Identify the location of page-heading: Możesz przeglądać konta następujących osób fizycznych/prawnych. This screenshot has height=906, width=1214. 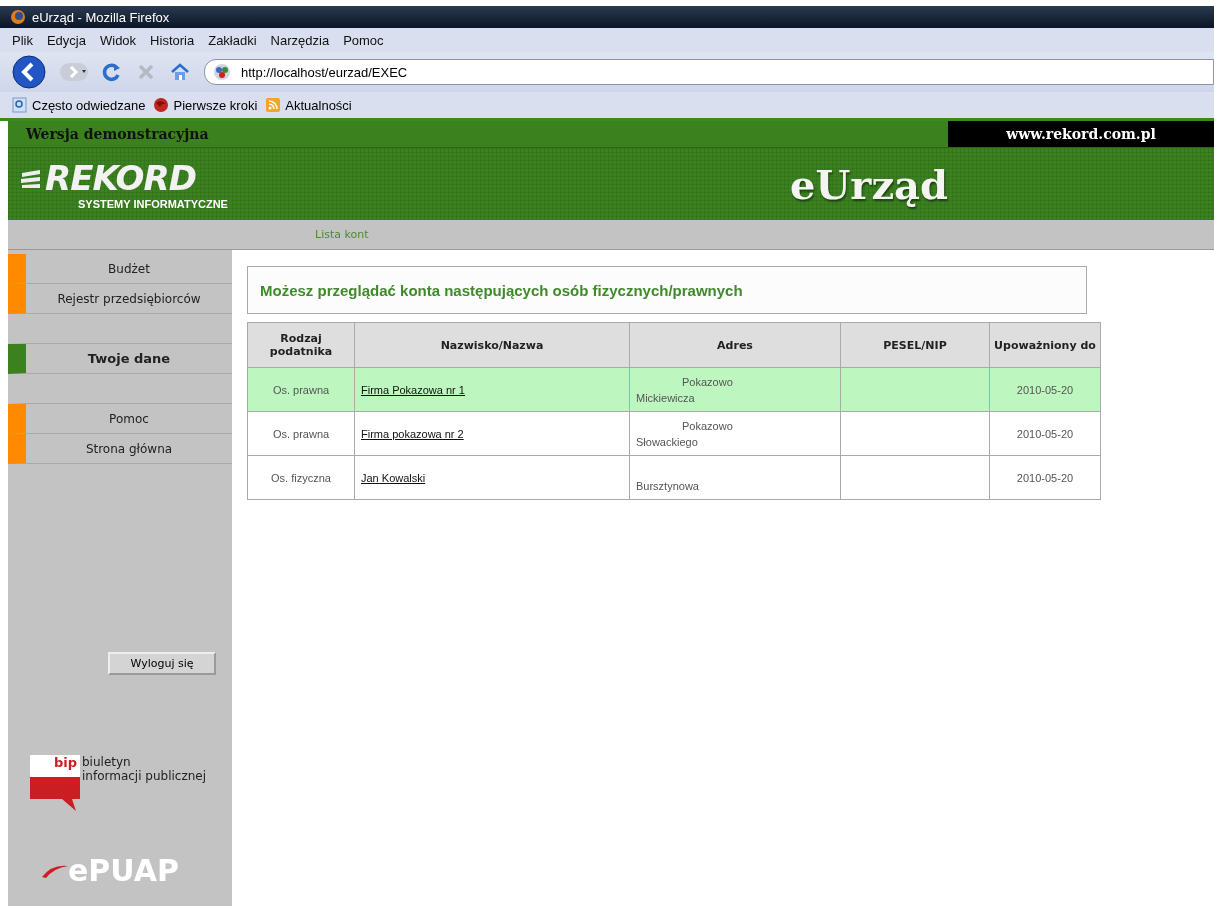
(501, 290).